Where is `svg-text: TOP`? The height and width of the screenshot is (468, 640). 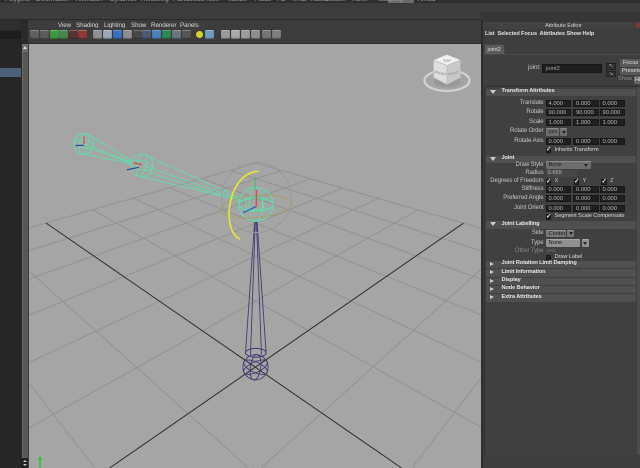 svg-text: TOP is located at coordinates (447, 60).